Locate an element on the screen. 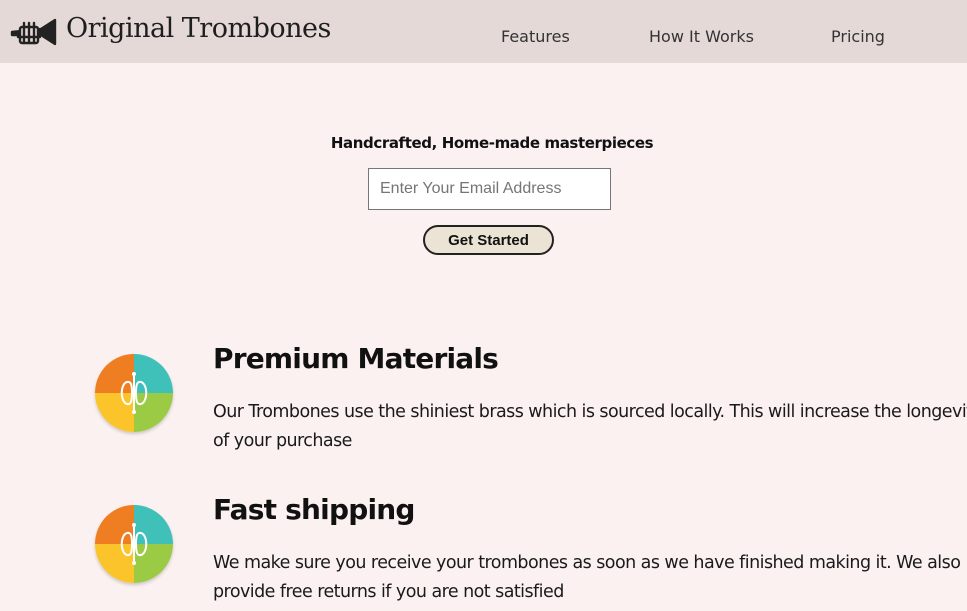 The width and height of the screenshot is (967, 611). brand-name: Original Trombones is located at coordinates (198, 28).